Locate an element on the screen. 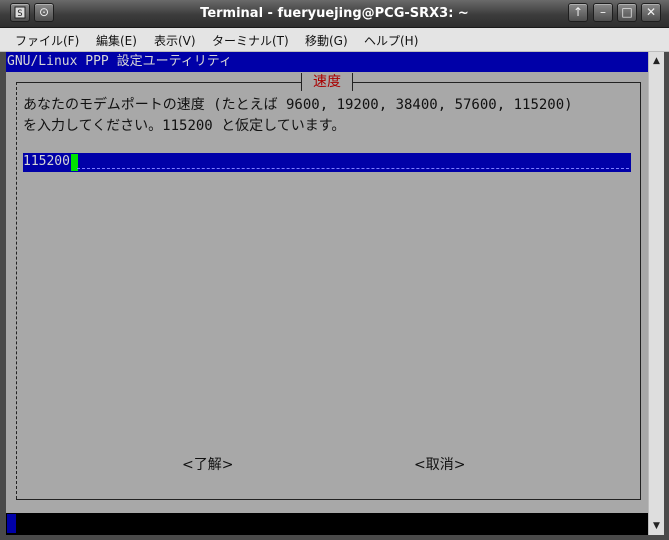  shade-button: ↑ is located at coordinates (578, 12).